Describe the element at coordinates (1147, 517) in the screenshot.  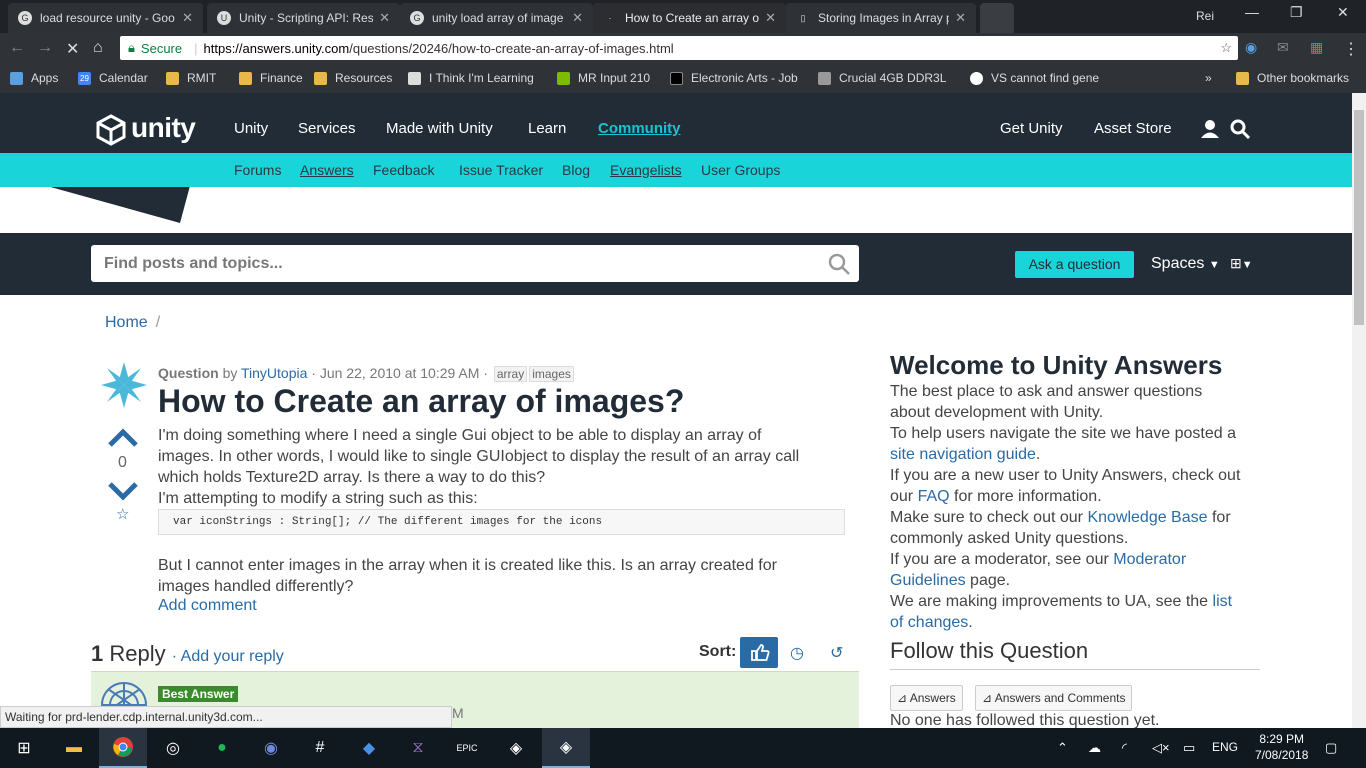
I see `knowledge-base-link: Knowledge Base` at that location.